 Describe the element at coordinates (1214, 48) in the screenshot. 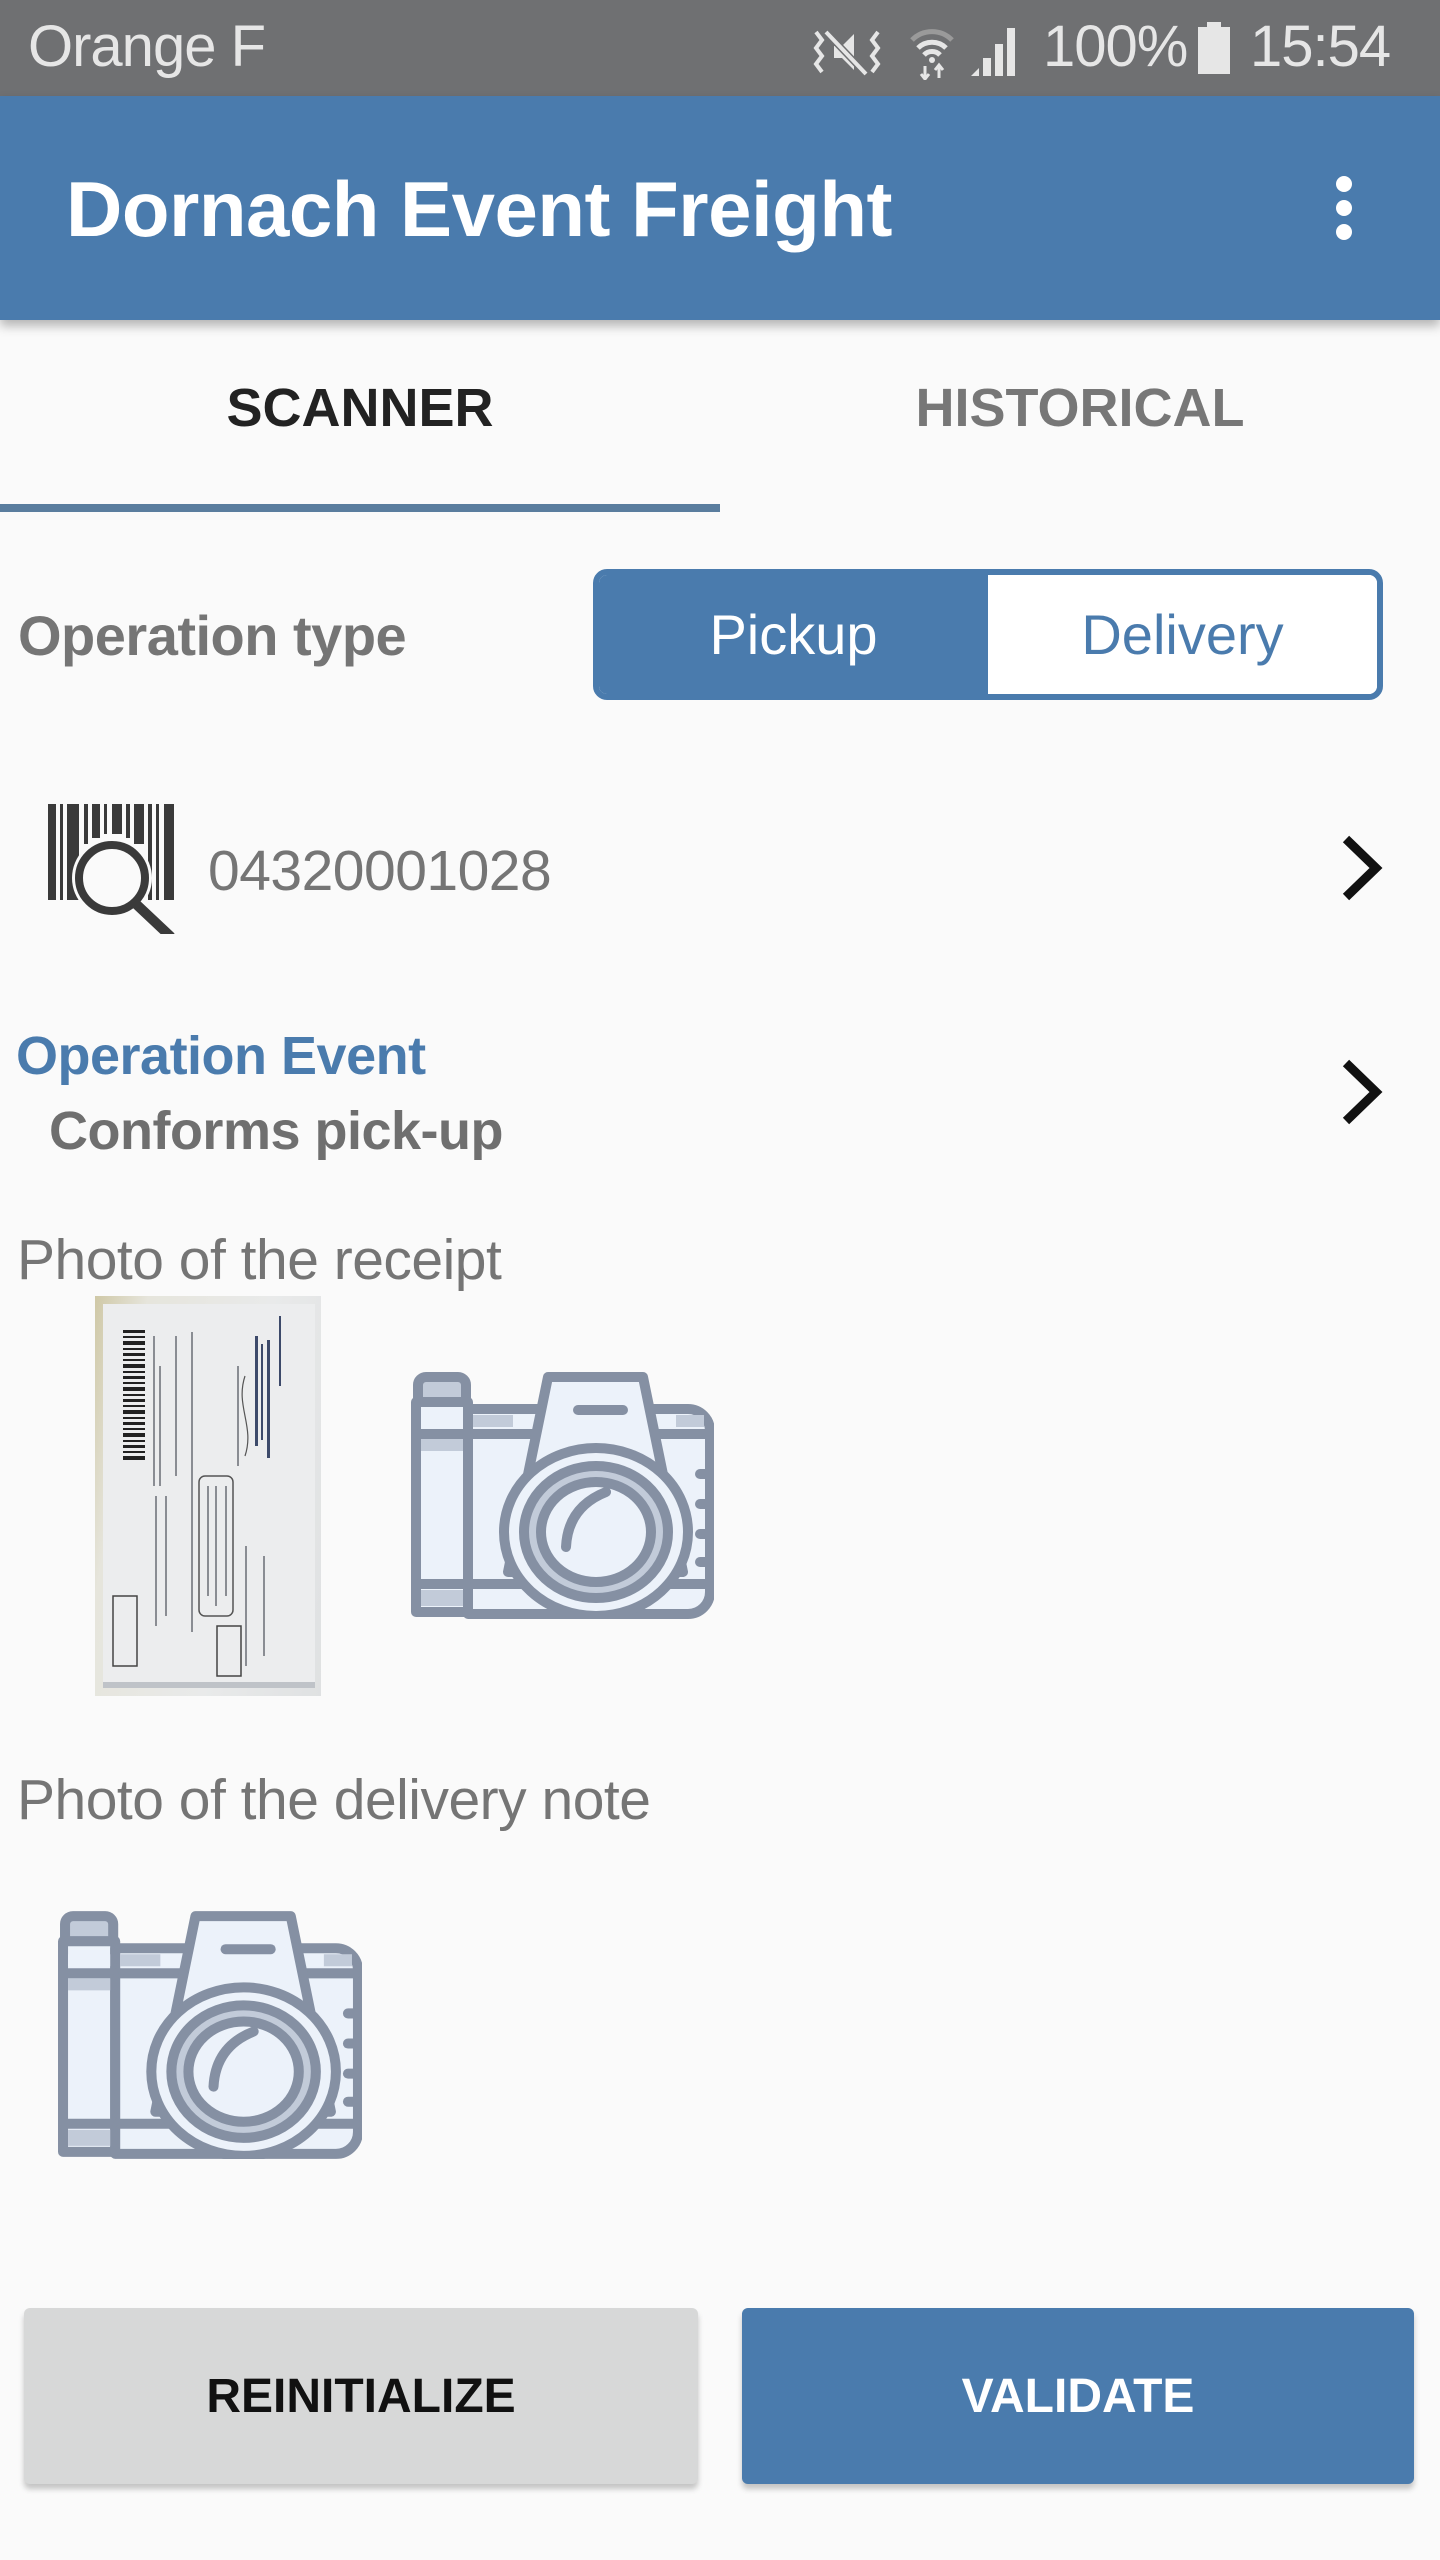

I see `battery-icon` at that location.